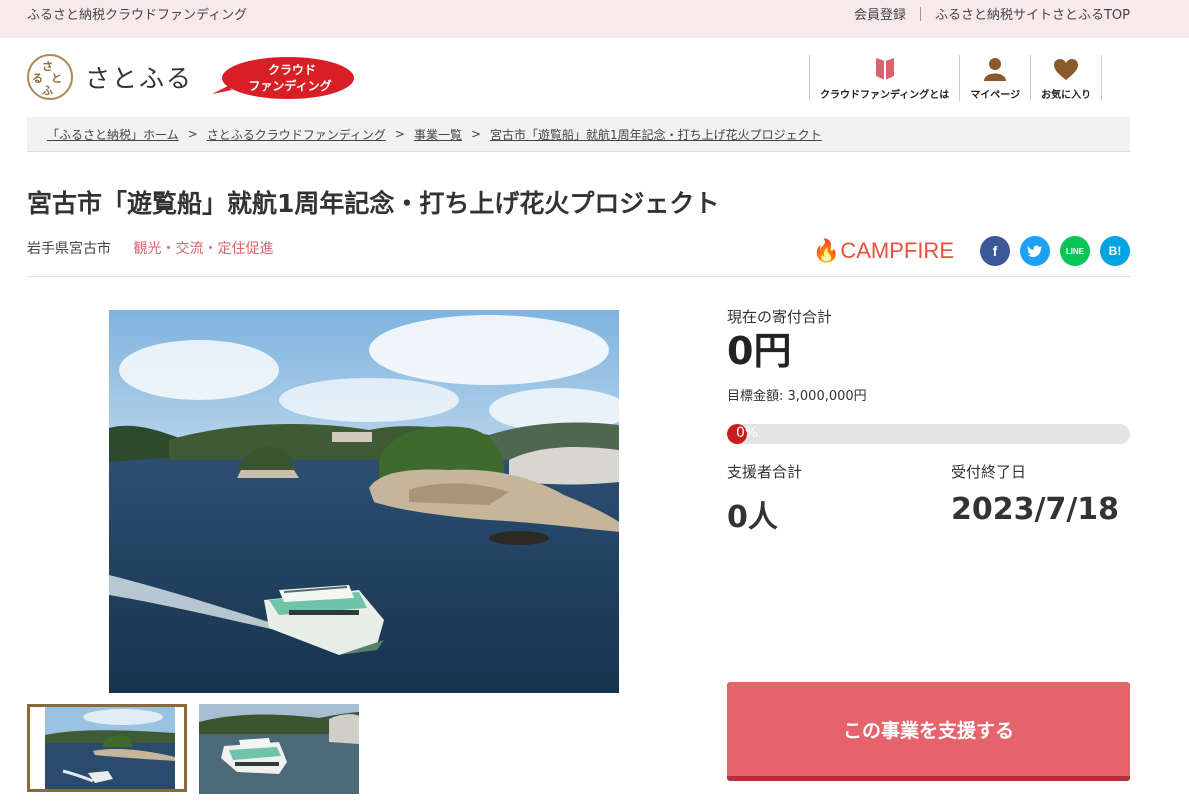 This screenshot has width=1189, height=808. What do you see at coordinates (1035, 509) in the screenshot?
I see `deadline-value: 2023/7/18` at bounding box center [1035, 509].